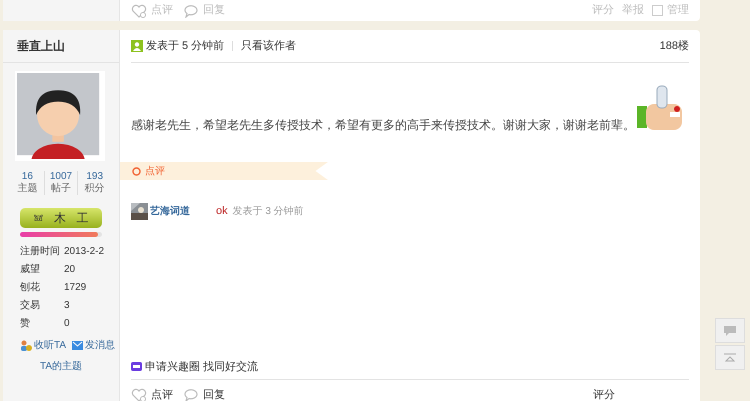  What do you see at coordinates (61, 366) in the screenshot?
I see `topics-link: TA的主题` at bounding box center [61, 366].